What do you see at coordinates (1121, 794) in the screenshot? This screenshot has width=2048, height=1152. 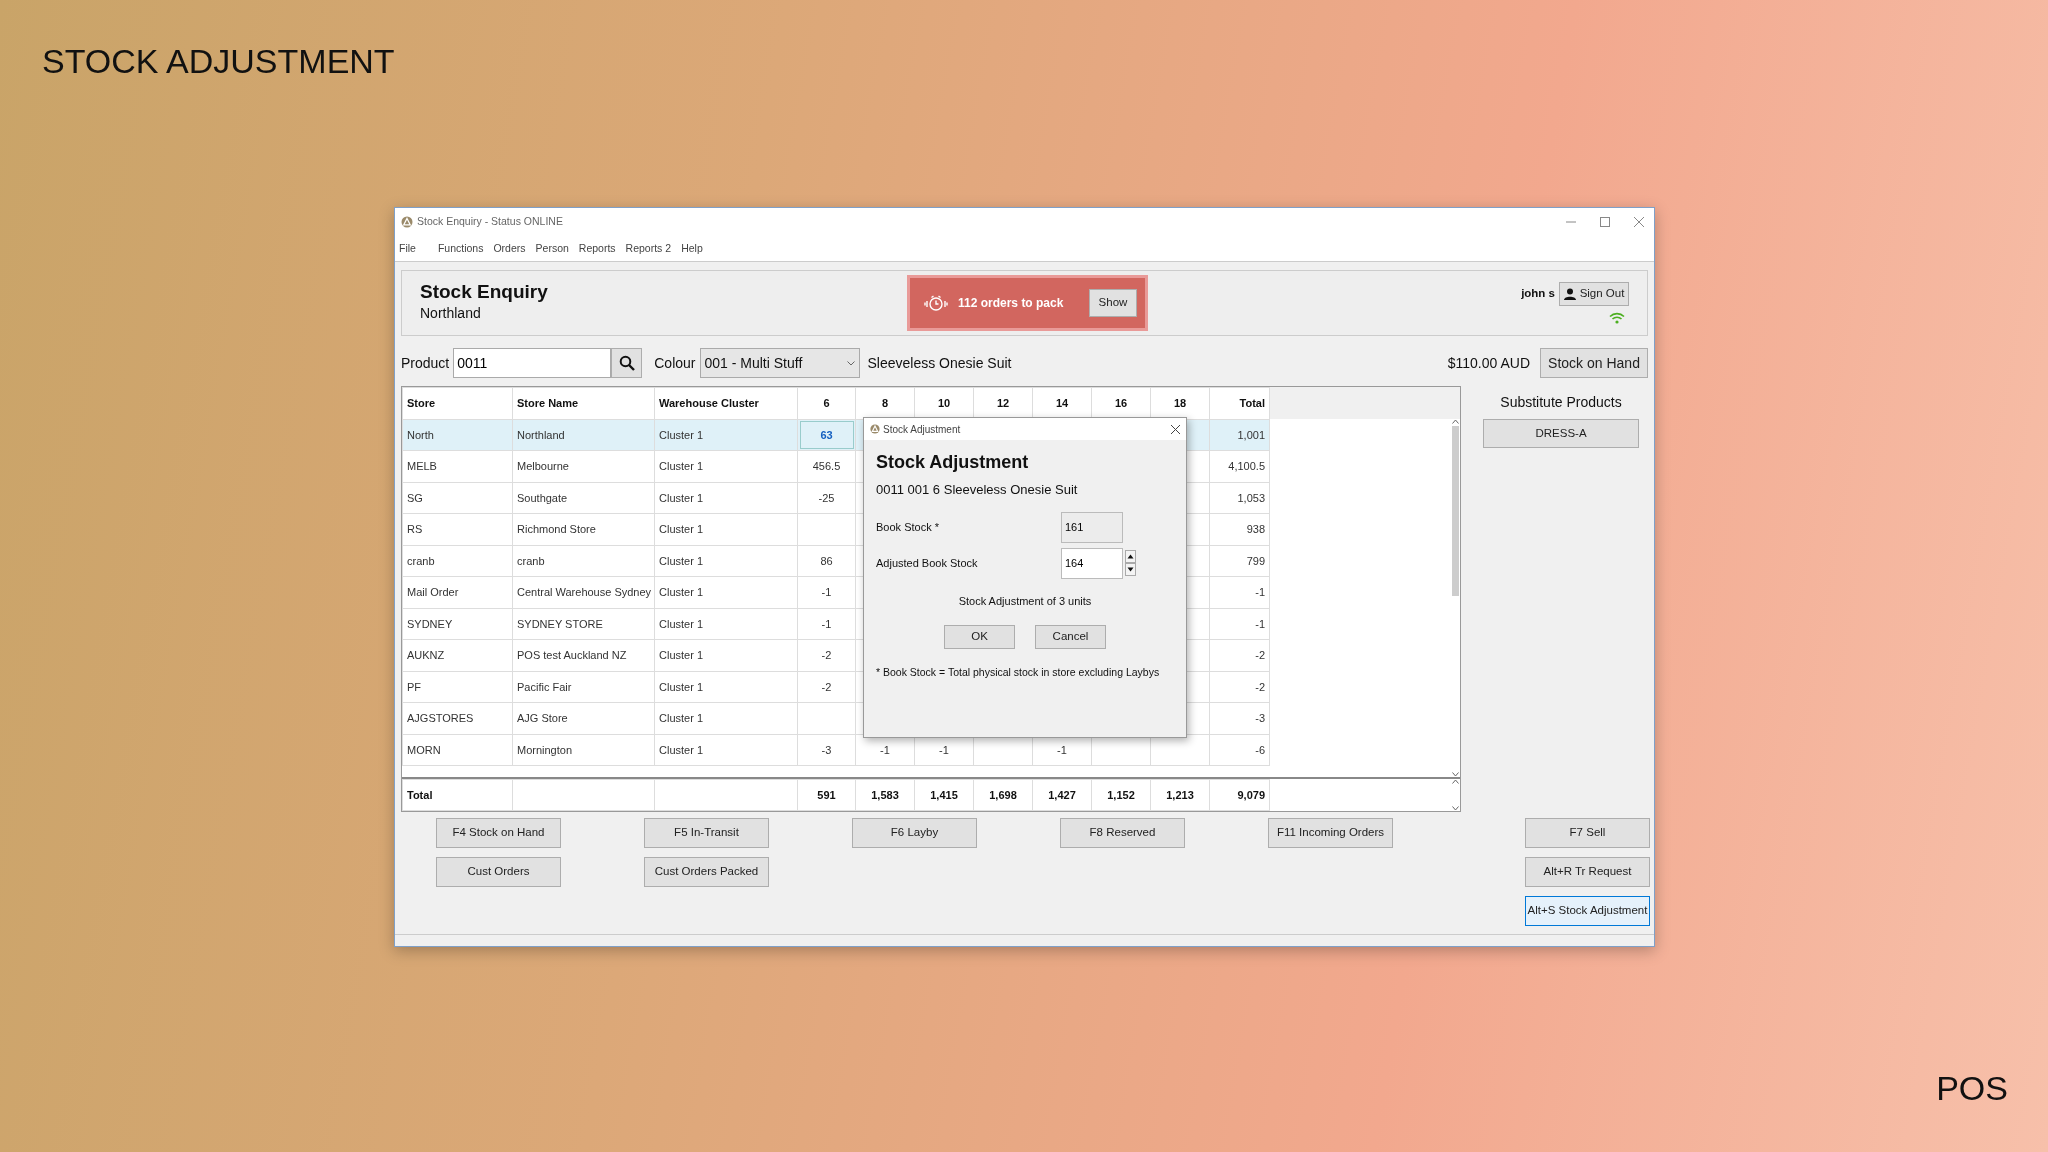 I see `total-cell: 1,152` at bounding box center [1121, 794].